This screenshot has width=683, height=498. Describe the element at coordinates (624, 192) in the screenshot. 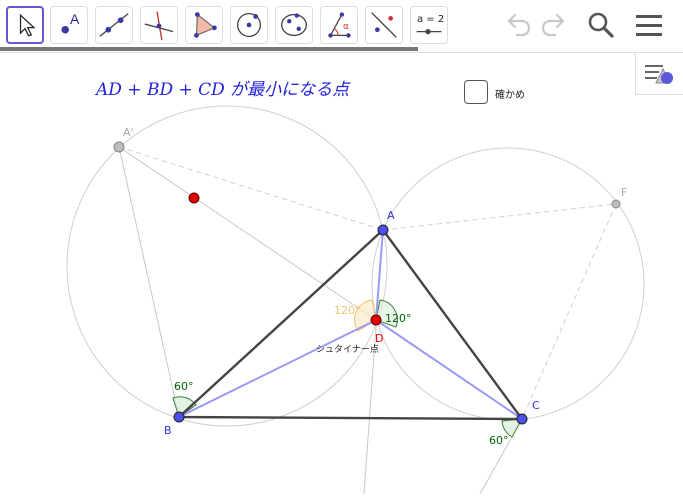

I see `label-f: F` at that location.